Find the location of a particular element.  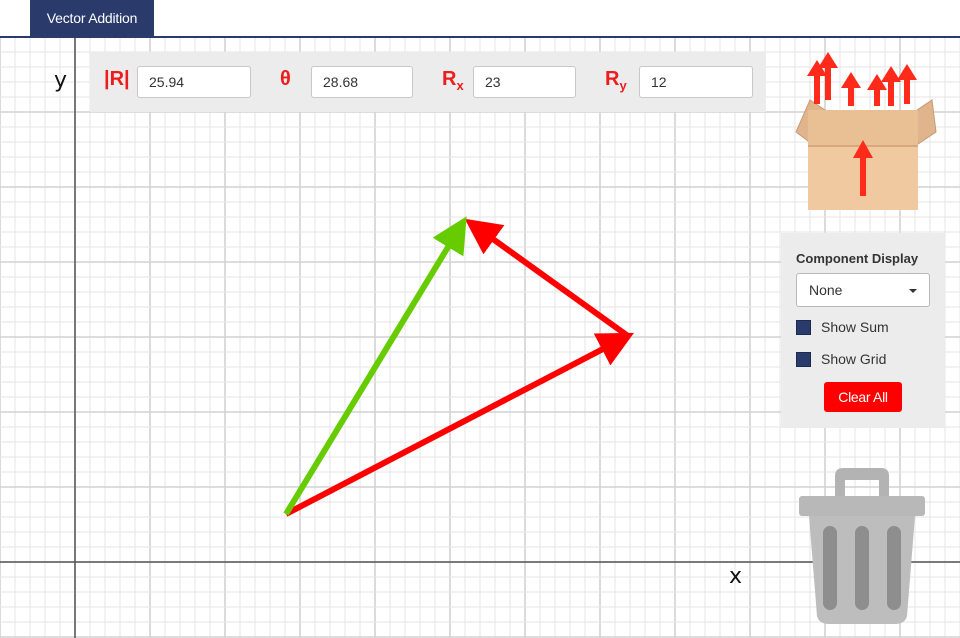

show-sum-row: Show Sum is located at coordinates (842, 327).